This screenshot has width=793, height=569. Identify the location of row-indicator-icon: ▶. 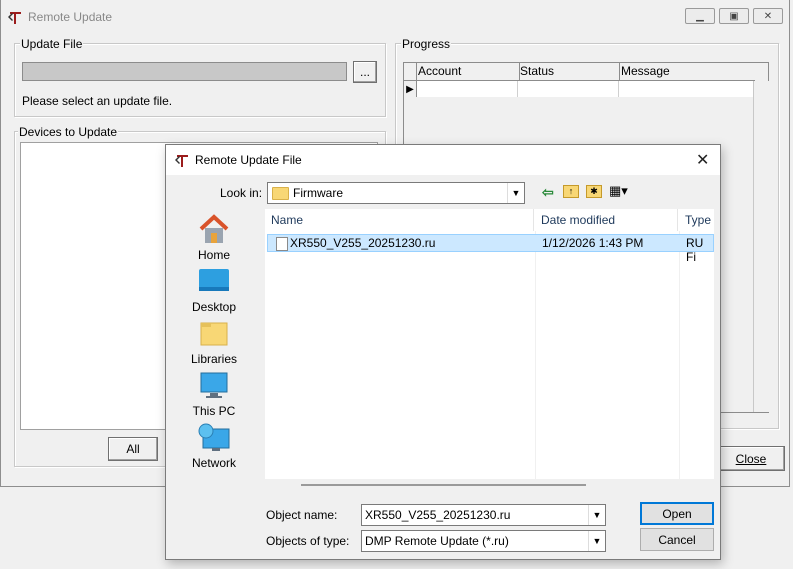
(410, 89).